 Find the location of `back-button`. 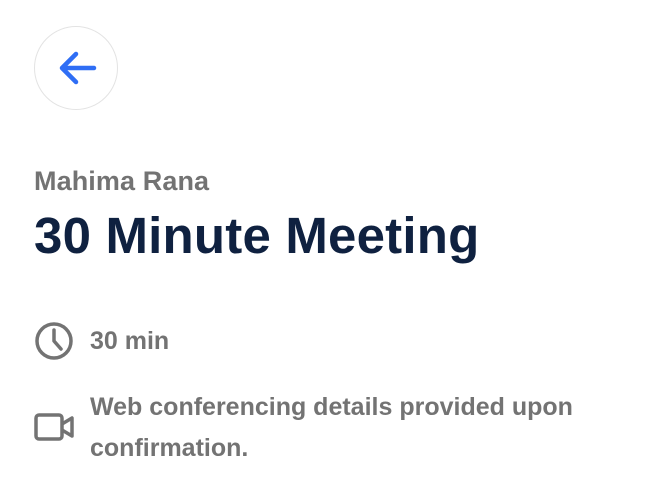

back-button is located at coordinates (76, 68).